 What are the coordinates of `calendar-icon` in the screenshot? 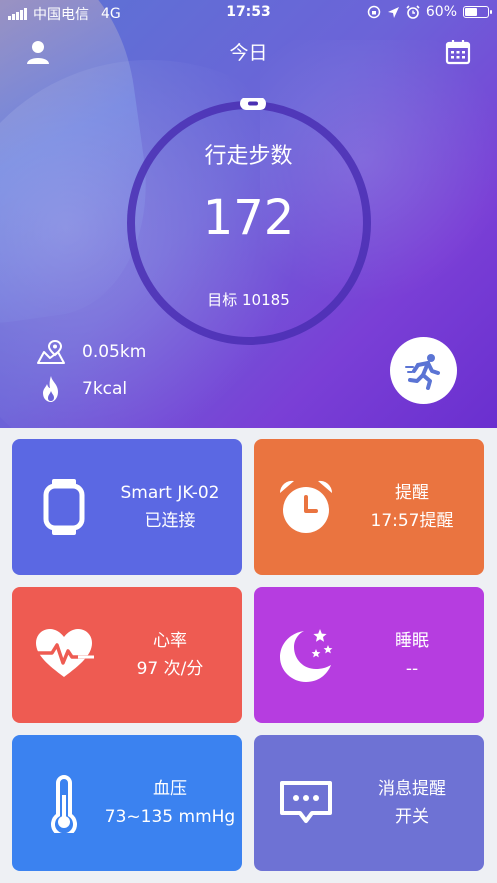 It's located at (458, 52).